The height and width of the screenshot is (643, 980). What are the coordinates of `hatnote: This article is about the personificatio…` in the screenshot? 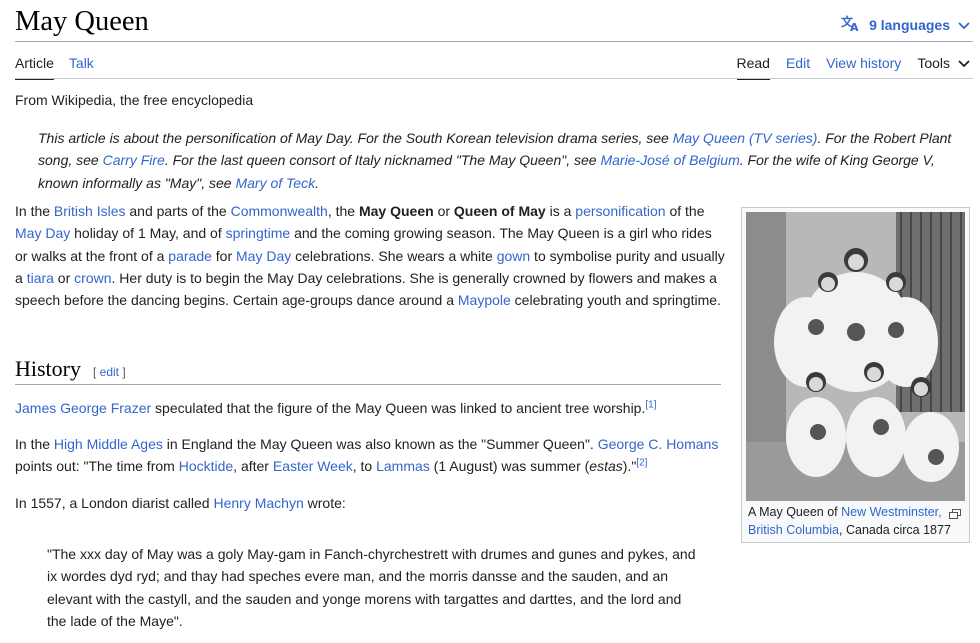 It's located at (495, 160).